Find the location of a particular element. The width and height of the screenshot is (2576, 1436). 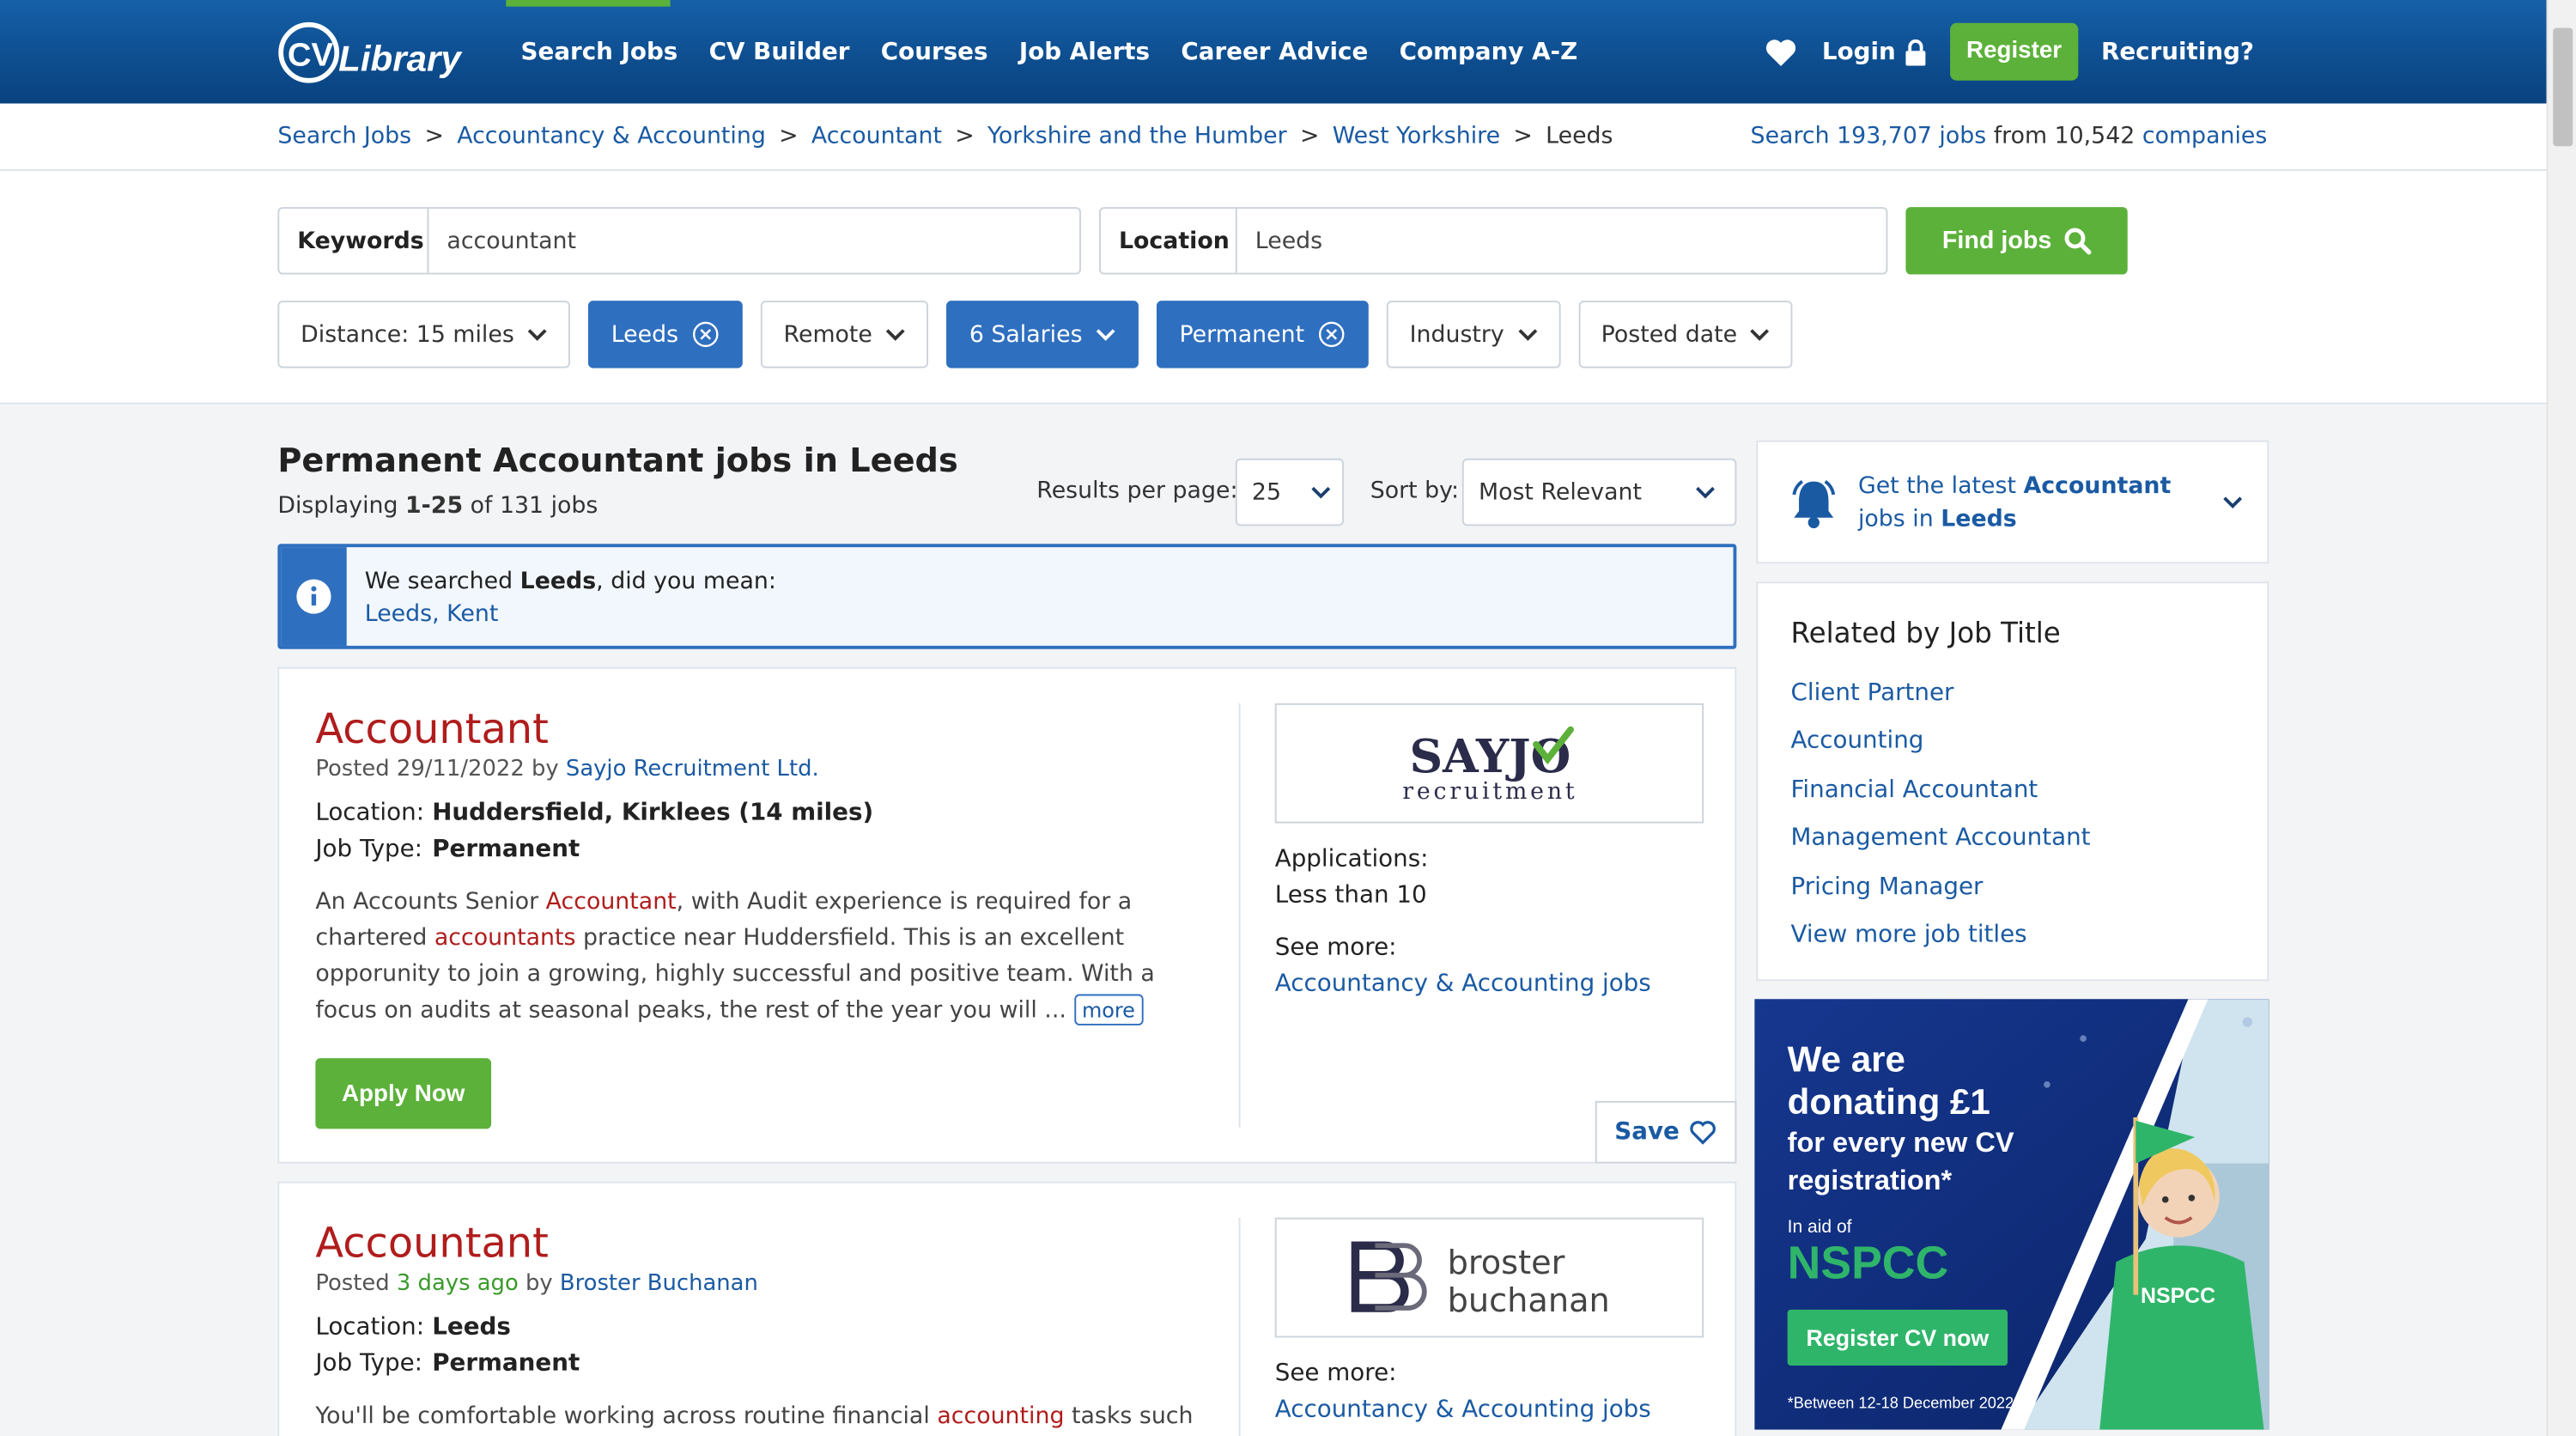

info-bar is located at coordinates (314, 596).